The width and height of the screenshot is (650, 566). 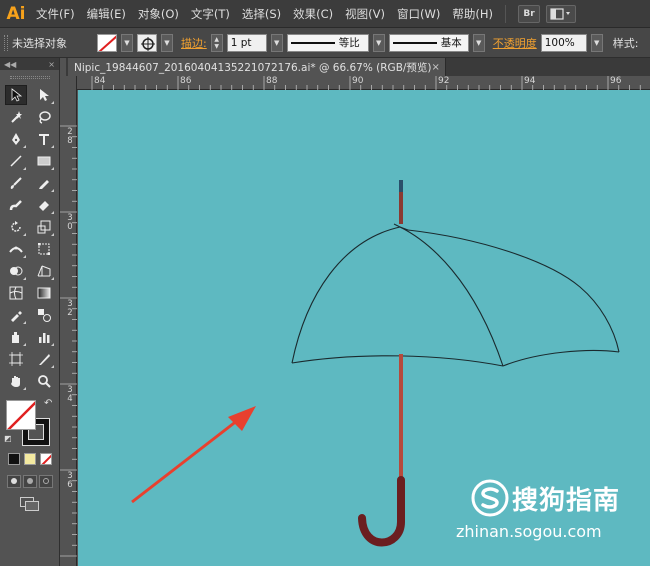 I want to click on magic-wand-tool, so click(x=16, y=117).